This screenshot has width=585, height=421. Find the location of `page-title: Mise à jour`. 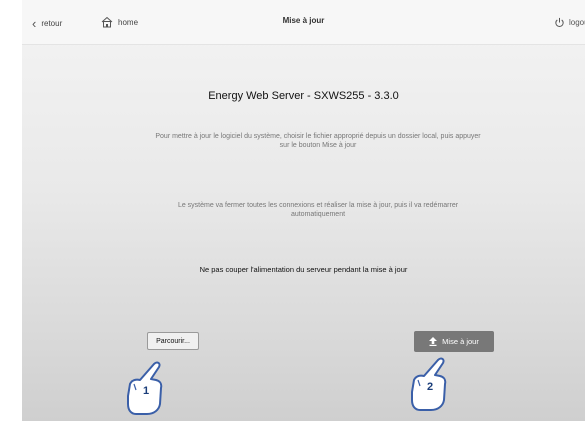

page-title: Mise à jour is located at coordinates (303, 20).